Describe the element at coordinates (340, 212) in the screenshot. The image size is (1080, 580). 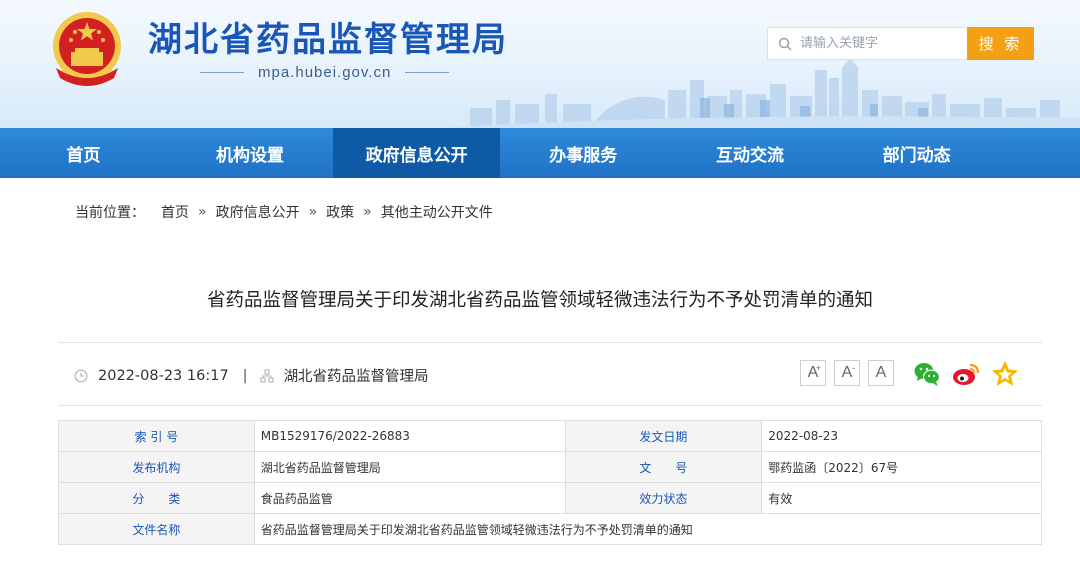
I see `breadcrumb-link-policy: 政策` at that location.